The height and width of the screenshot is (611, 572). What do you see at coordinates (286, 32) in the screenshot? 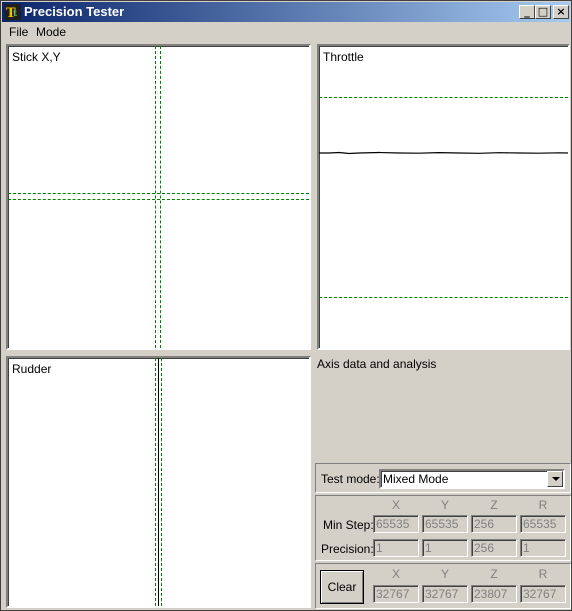
I see `menu-bar: File Mode` at bounding box center [286, 32].